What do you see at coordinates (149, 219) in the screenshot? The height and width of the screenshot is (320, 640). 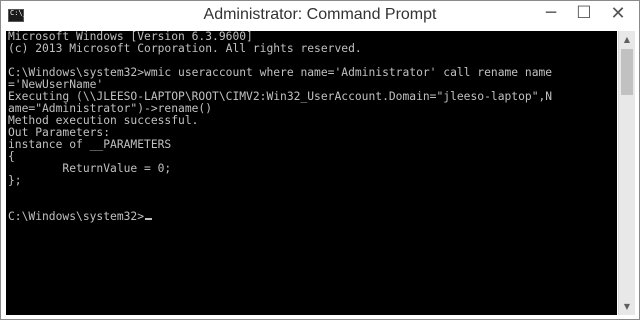 I see `text-cursor` at bounding box center [149, 219].